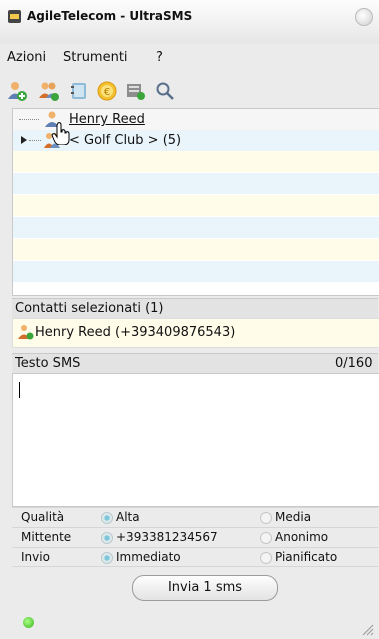  Describe the element at coordinates (354, 363) in the screenshot. I see `sms-char-counter: 0/160` at that location.